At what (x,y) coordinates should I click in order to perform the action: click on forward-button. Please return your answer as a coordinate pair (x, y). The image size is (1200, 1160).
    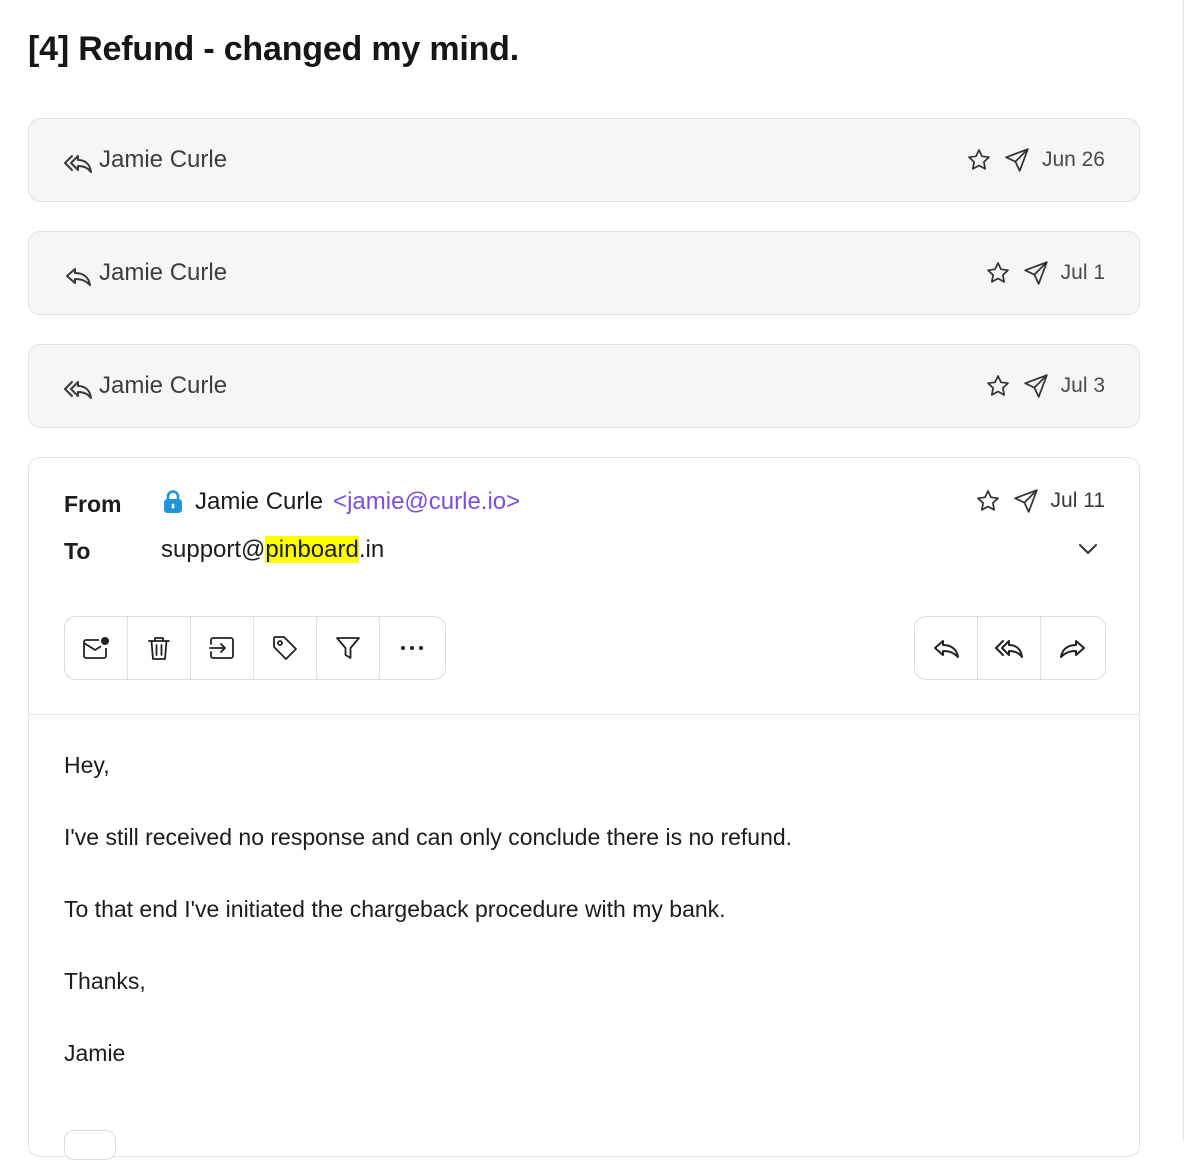
    Looking at the image, I should click on (1072, 648).